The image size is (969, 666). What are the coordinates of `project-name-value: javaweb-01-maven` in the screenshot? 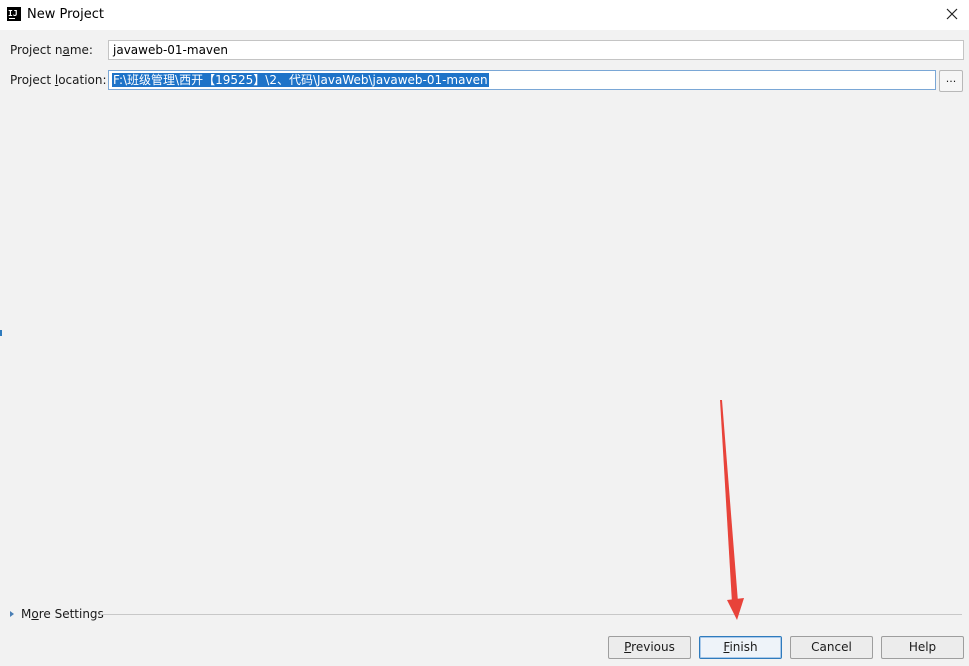 It's located at (171, 50).